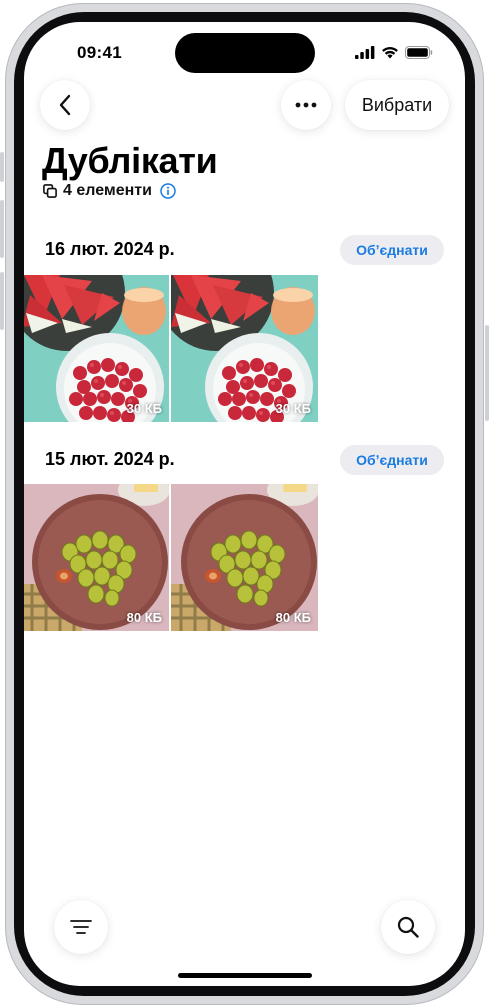 The width and height of the screenshot is (489, 1008). I want to click on more-button, so click(306, 105).